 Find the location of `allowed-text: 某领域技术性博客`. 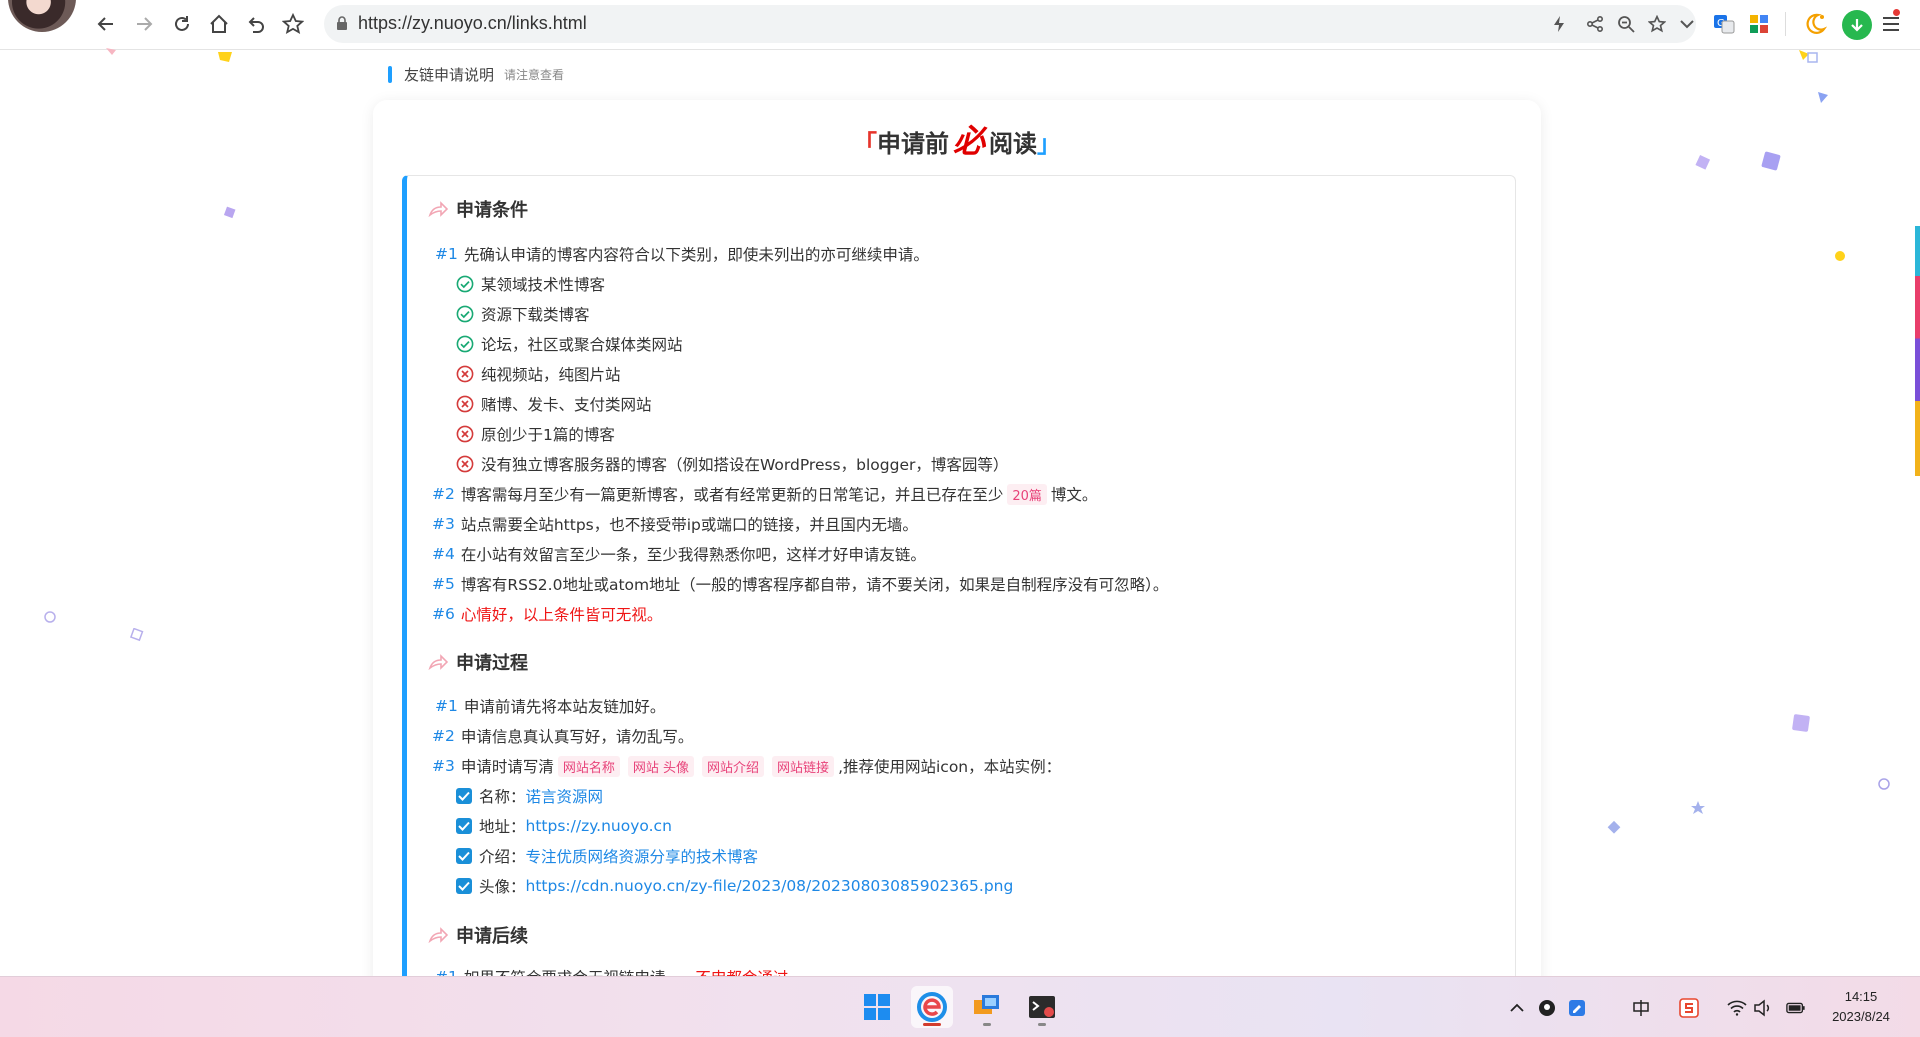

allowed-text: 某领域技术性博客 is located at coordinates (543, 285).